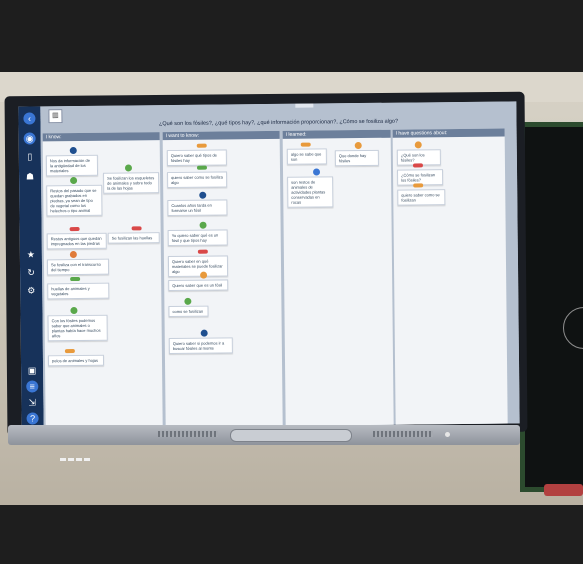 This screenshot has width=583, height=564. What do you see at coordinates (291, 534) in the screenshot?
I see `bottom-dark-band` at bounding box center [291, 534].